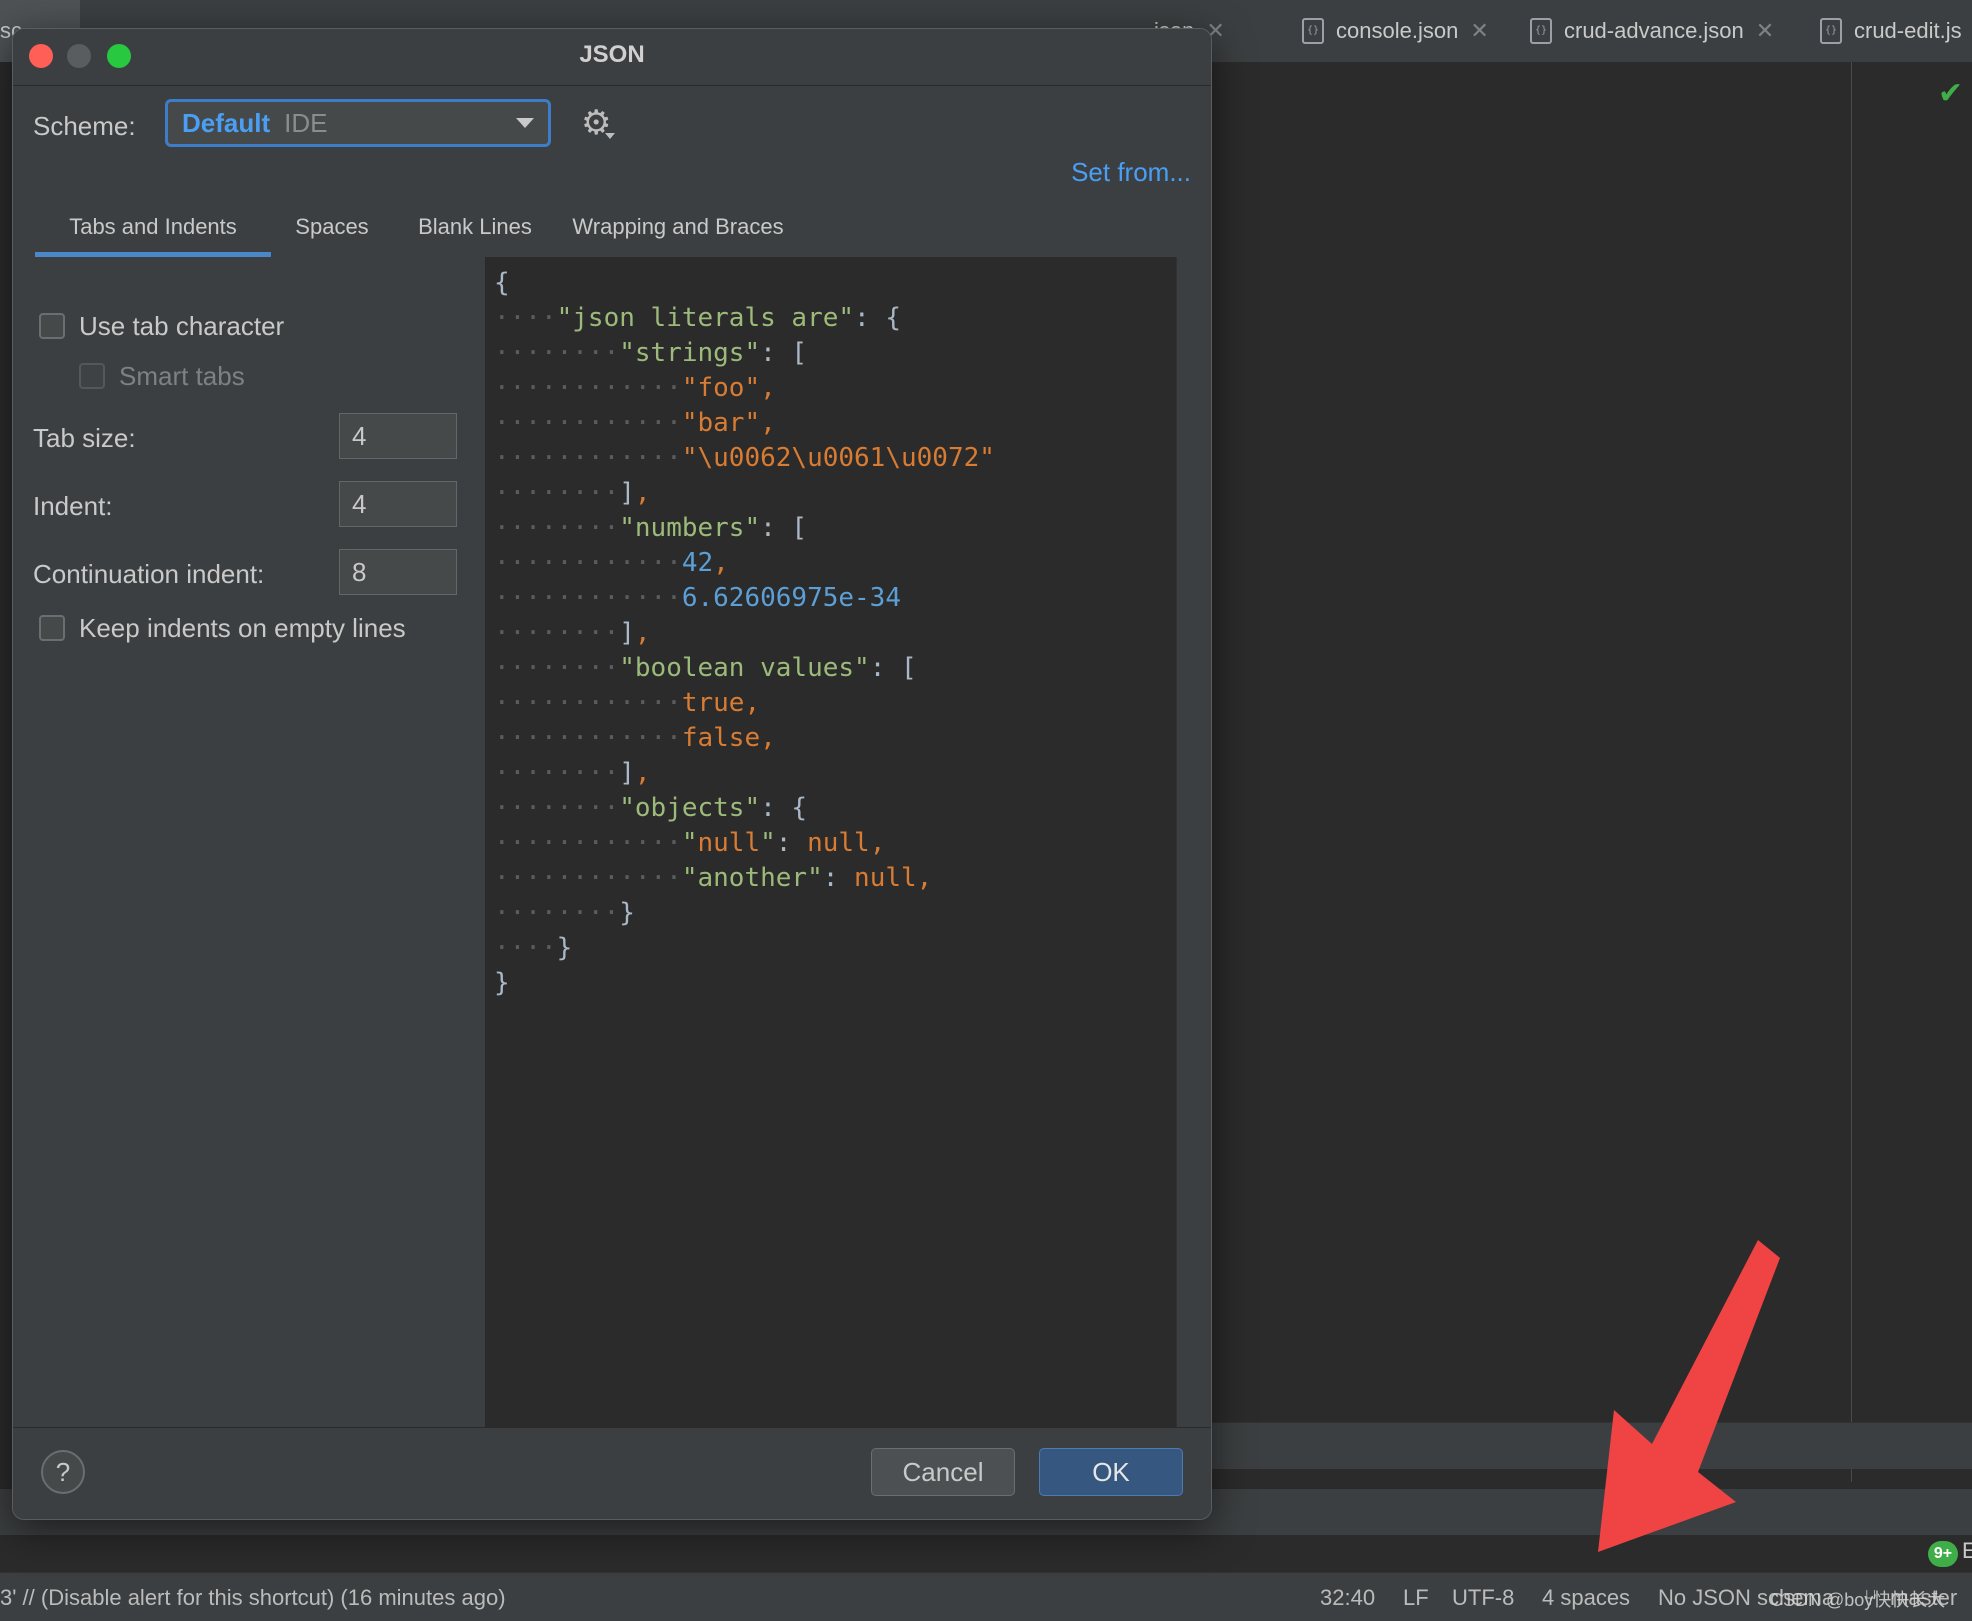 The width and height of the screenshot is (1972, 1621). I want to click on indent-label: Indent:, so click(73, 506).